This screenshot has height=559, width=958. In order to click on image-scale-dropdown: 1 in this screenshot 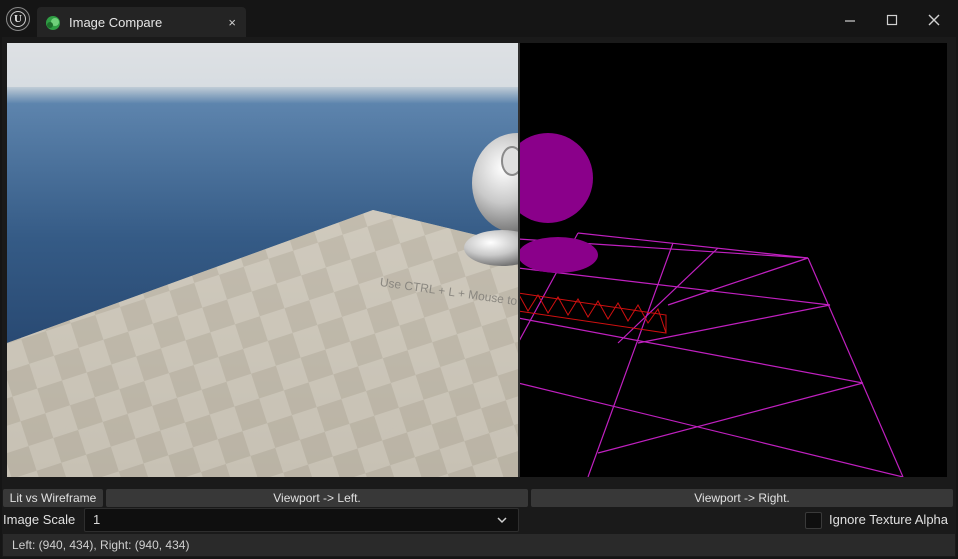, I will do `click(301, 520)`.